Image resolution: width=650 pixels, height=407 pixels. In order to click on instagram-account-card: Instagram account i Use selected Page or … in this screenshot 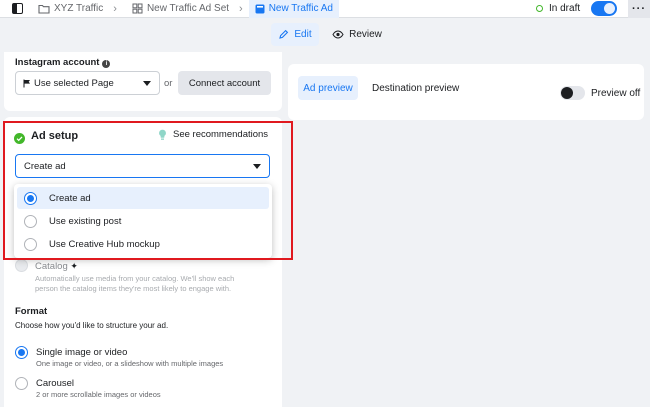, I will do `click(143, 81)`.